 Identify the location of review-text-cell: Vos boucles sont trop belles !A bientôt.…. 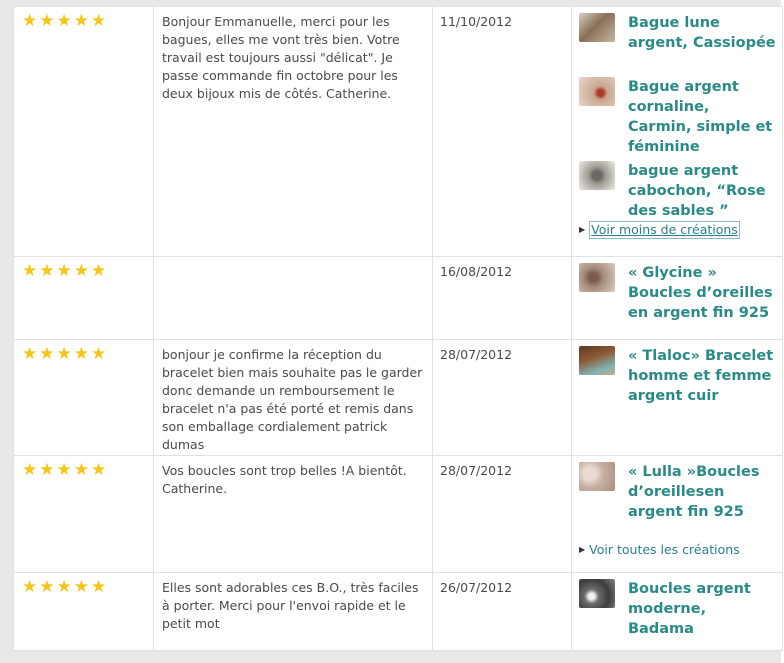
(293, 514).